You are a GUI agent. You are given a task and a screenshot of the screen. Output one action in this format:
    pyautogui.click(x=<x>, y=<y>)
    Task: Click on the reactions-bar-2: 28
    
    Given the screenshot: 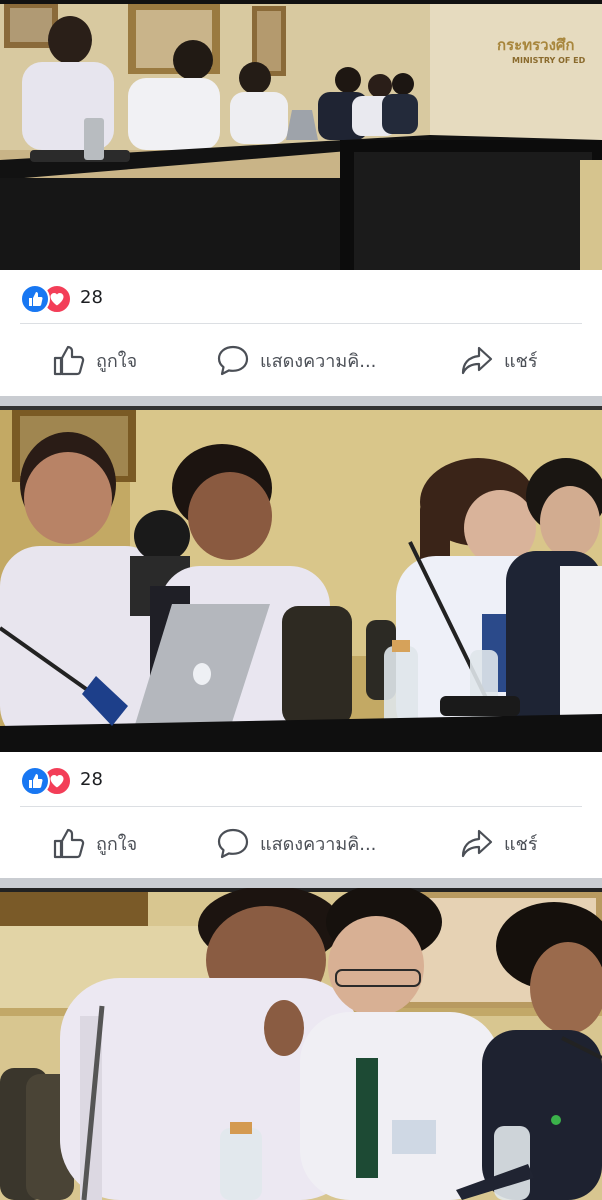 What is the action you would take?
    pyautogui.click(x=301, y=780)
    